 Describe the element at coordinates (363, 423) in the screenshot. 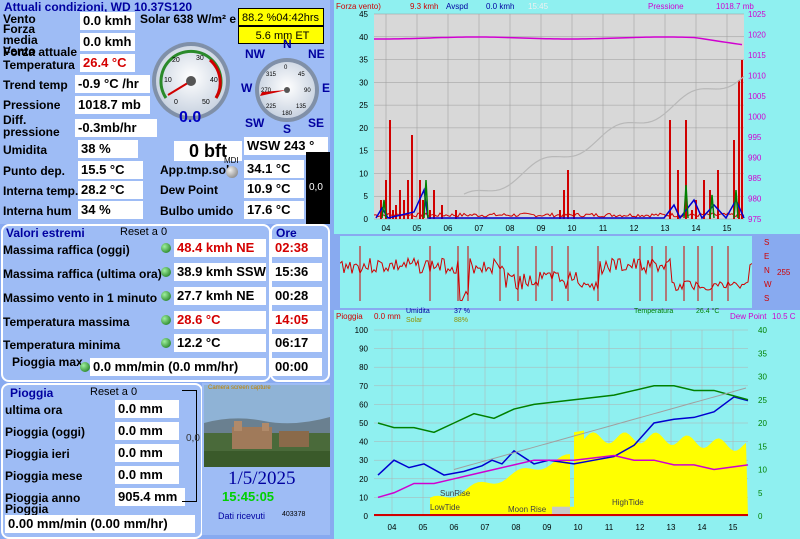

I see `y-tick-label: 50` at that location.